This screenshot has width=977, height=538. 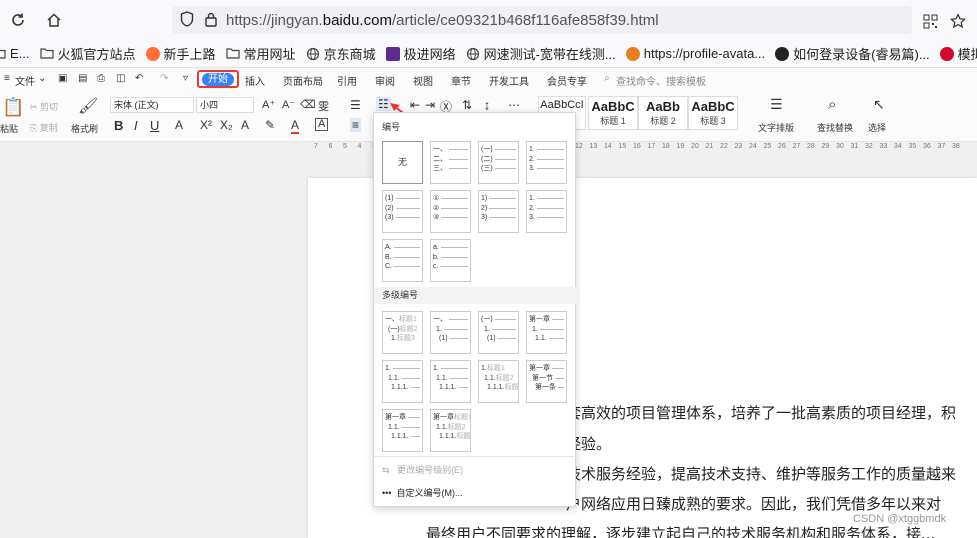 I want to click on underline-icon: U, so click(x=154, y=125).